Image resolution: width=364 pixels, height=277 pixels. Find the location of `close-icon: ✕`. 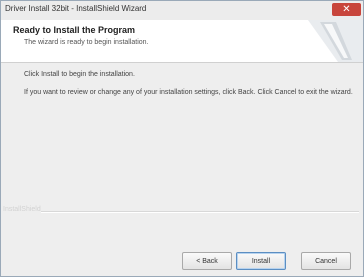

close-icon: ✕ is located at coordinates (346, 9).